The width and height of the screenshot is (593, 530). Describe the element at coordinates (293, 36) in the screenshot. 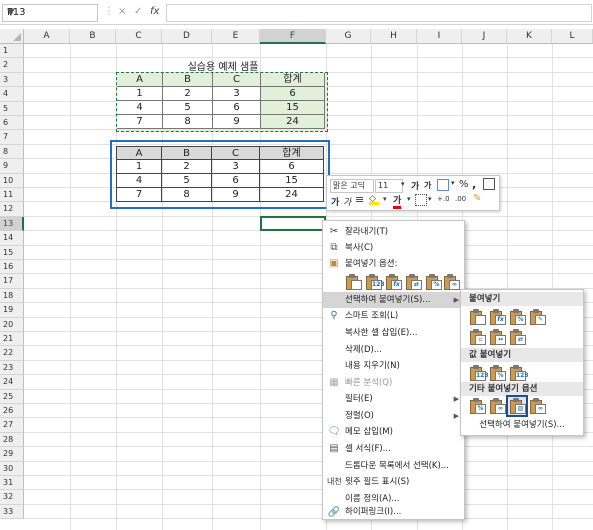

I see `column-header-f: F` at that location.